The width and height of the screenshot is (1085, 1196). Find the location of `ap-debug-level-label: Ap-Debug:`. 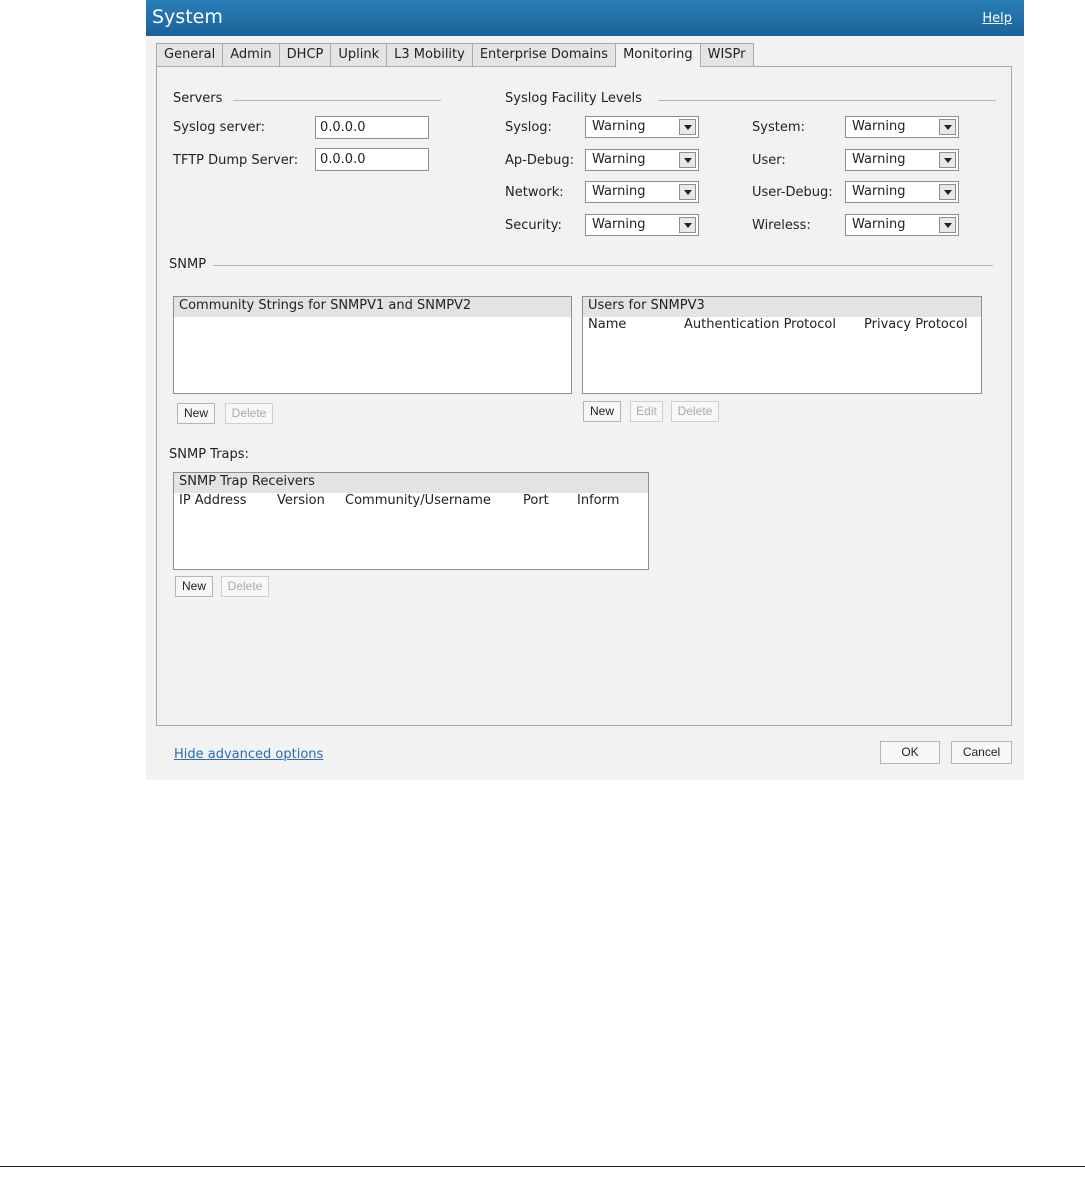

ap-debug-level-label: Ap-Debug: is located at coordinates (539, 160).